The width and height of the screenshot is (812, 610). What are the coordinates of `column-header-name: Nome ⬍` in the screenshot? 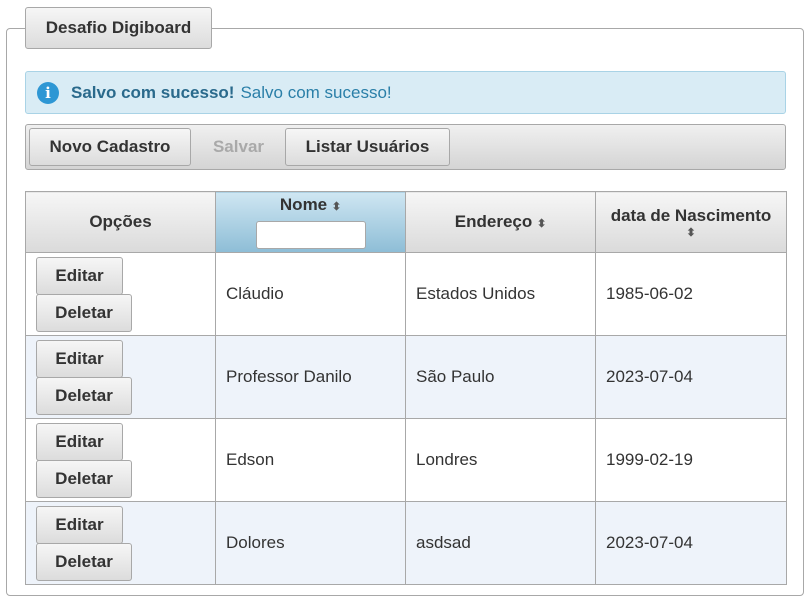 It's located at (310, 222).